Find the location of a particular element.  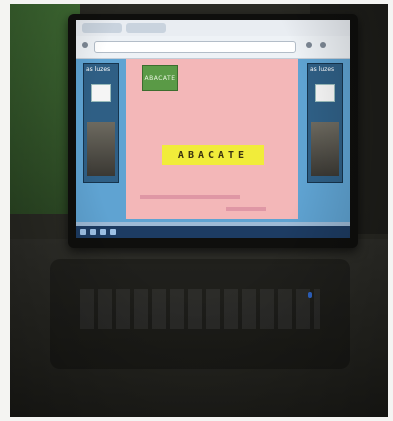

right-panel-photo is located at coordinates (325, 149).